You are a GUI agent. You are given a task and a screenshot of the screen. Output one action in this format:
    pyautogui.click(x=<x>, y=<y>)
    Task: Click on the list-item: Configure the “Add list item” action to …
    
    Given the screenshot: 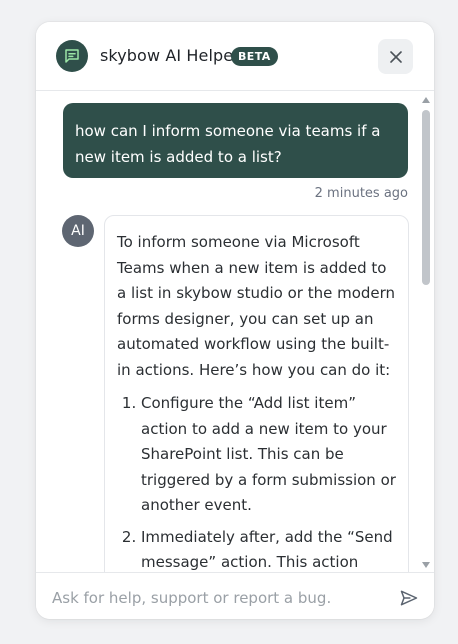 What is the action you would take?
    pyautogui.click(x=268, y=455)
    